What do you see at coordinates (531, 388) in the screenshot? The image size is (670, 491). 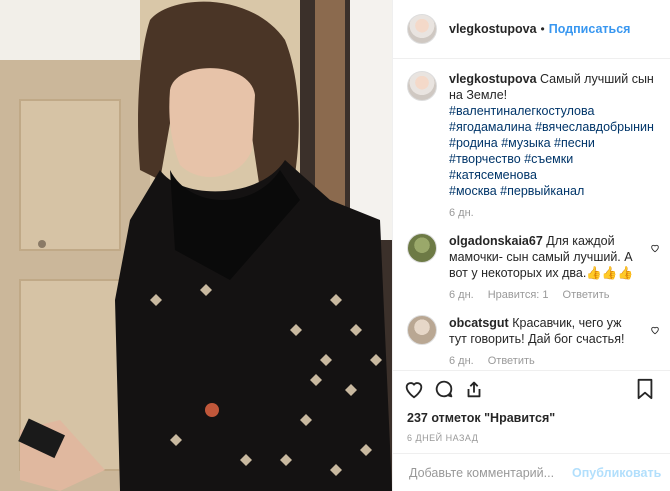 I see `action-bar` at bounding box center [531, 388].